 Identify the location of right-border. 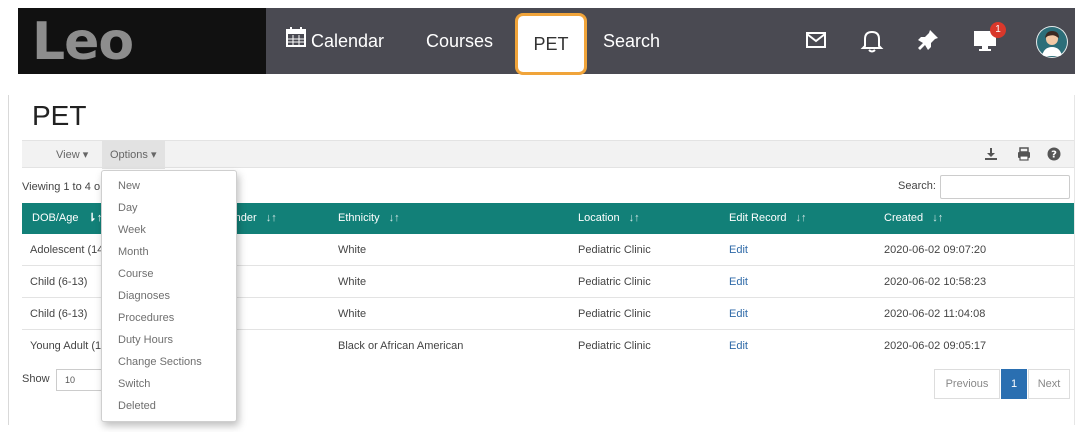
(1074, 260).